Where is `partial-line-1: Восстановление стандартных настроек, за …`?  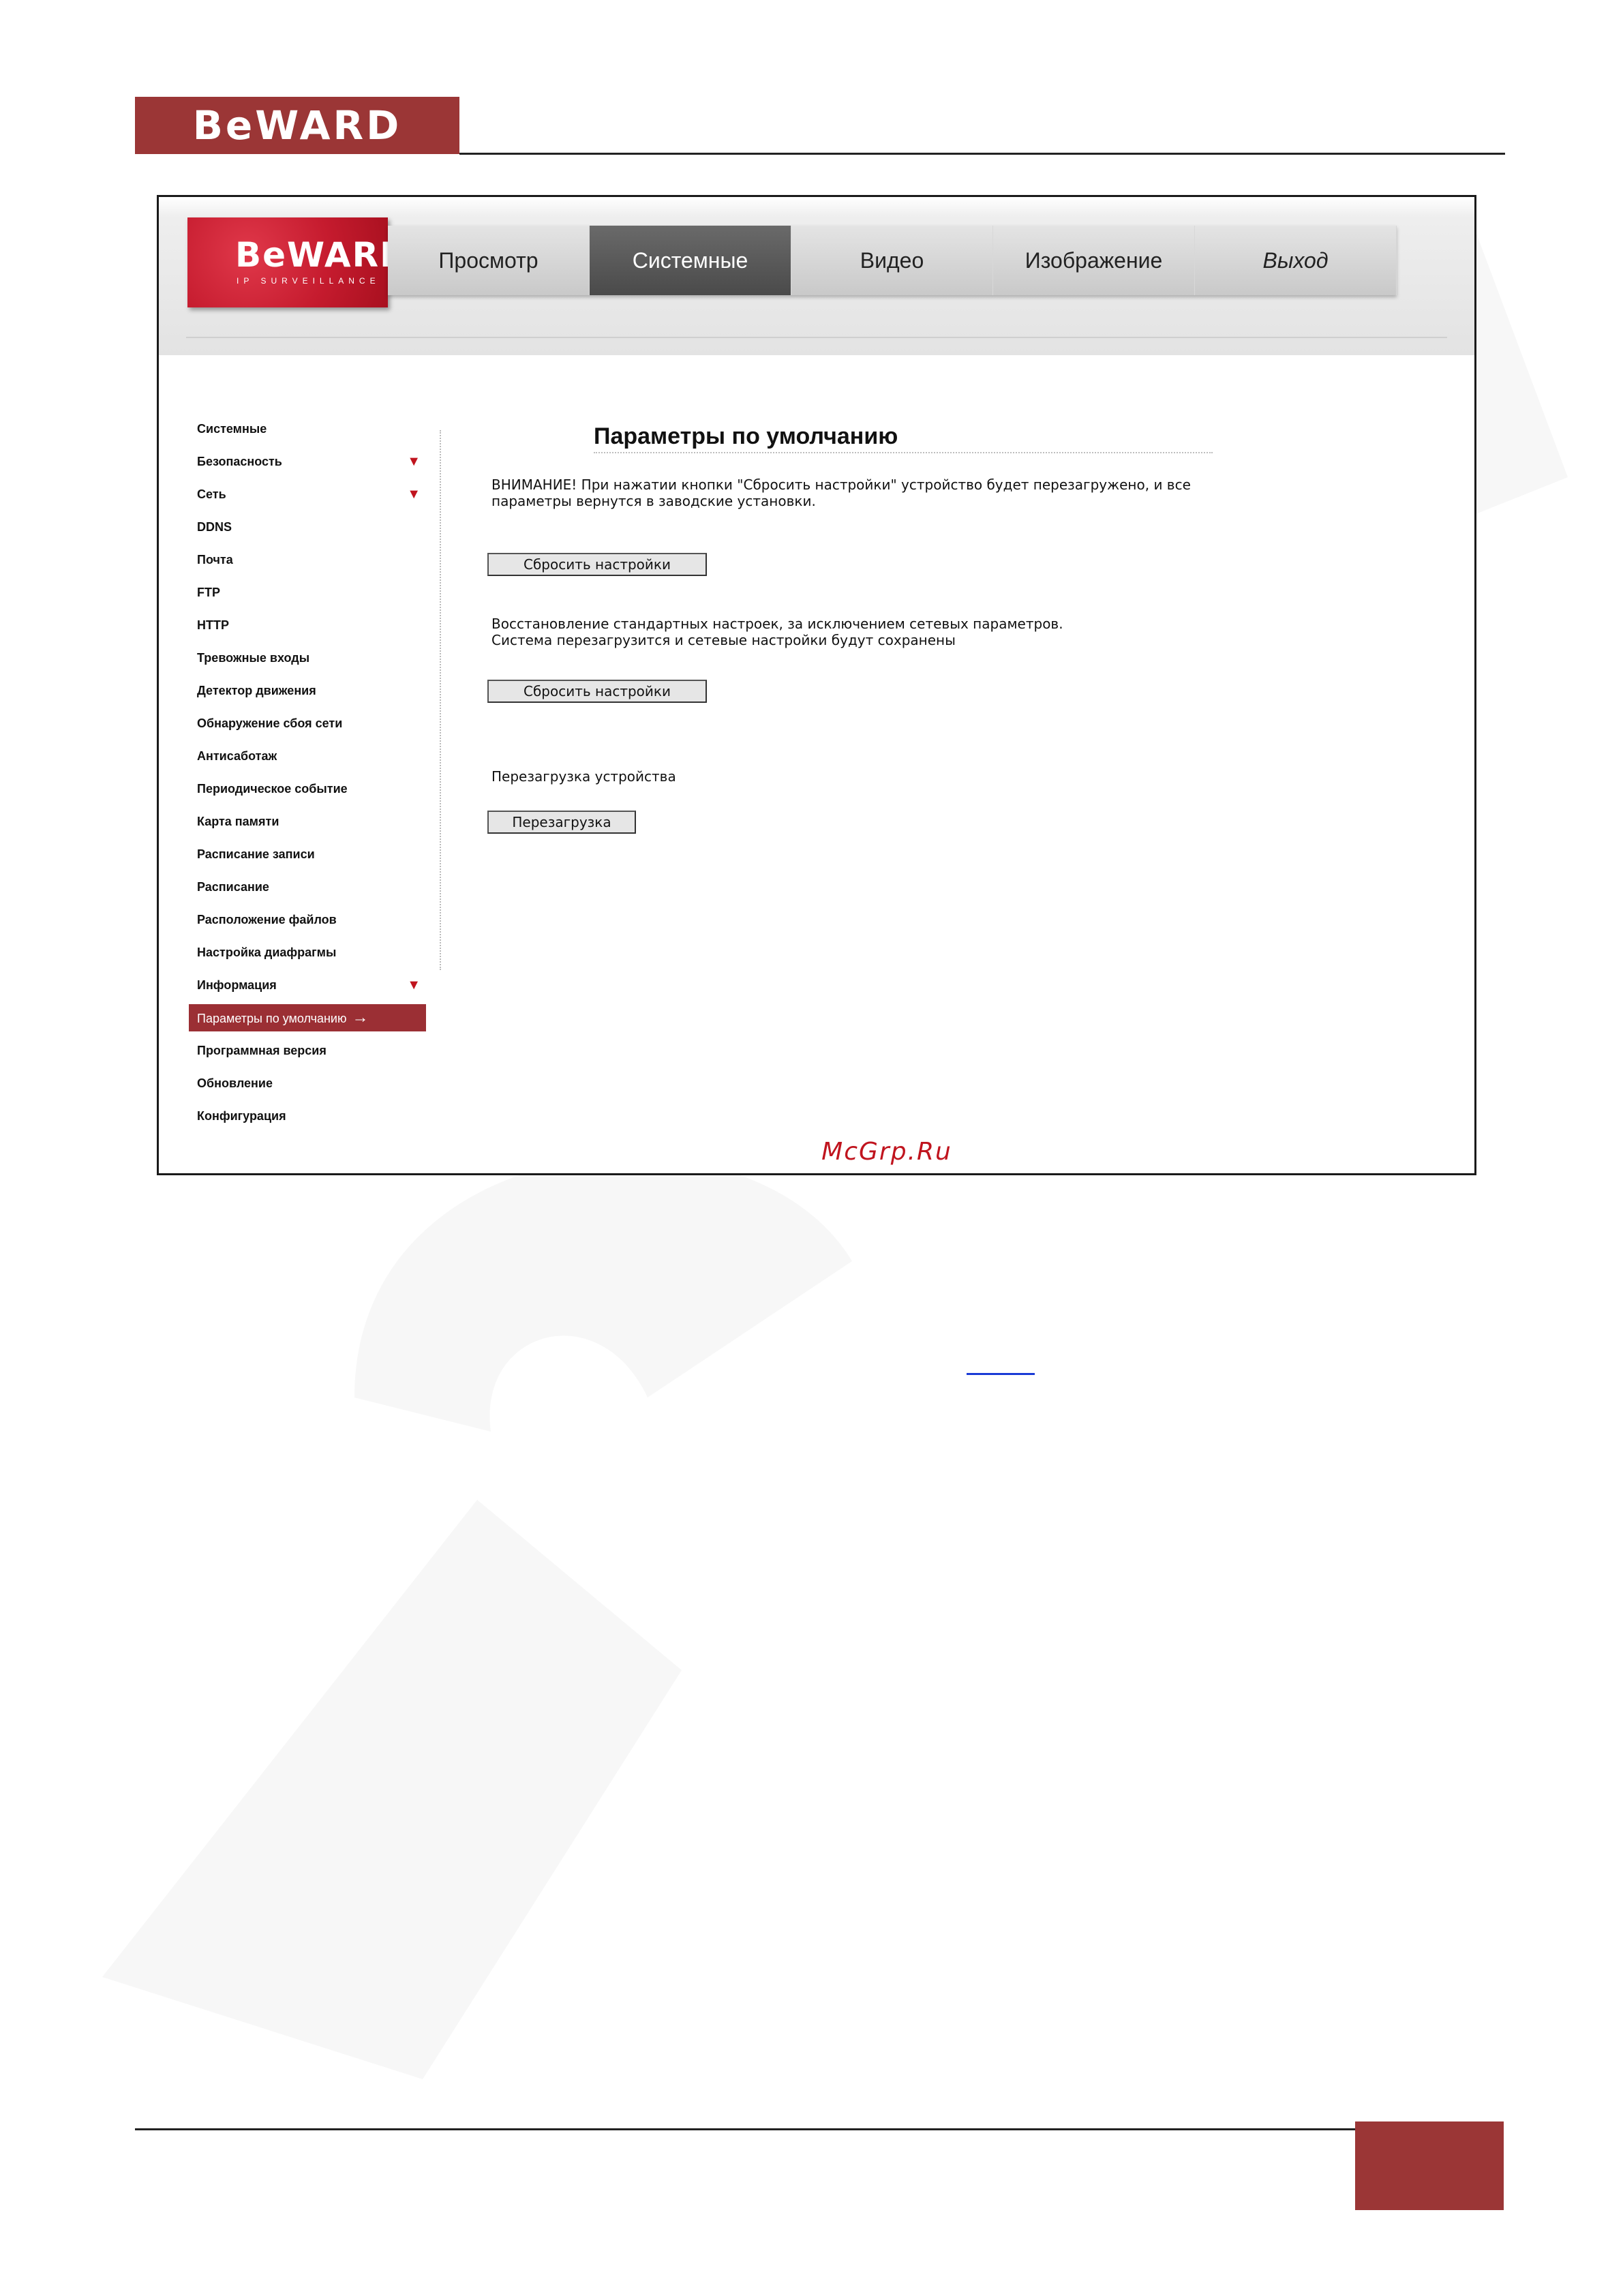
partial-line-1: Восстановление стандартных настроек, за … is located at coordinates (777, 624).